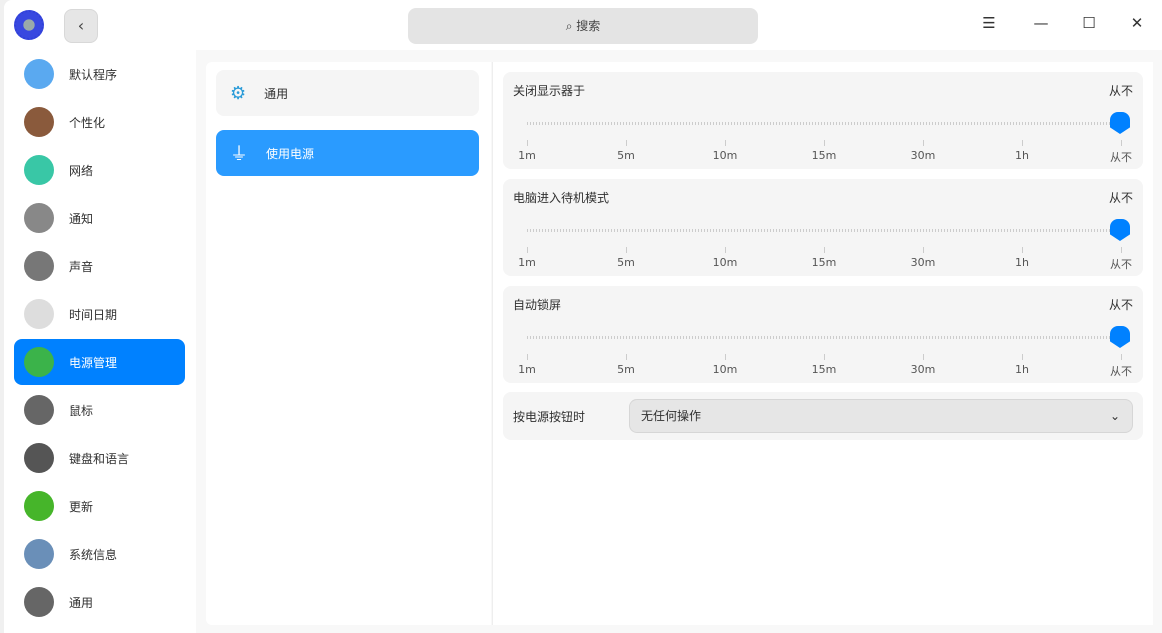 The image size is (1162, 633). What do you see at coordinates (1041, 25) in the screenshot?
I see `minimize-button: —` at bounding box center [1041, 25].